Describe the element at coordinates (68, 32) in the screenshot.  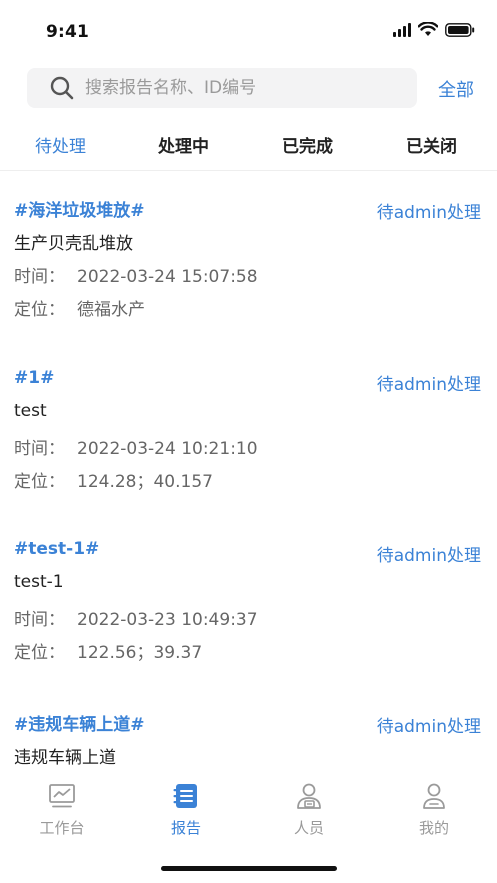
I see `status-time: 9:41` at that location.